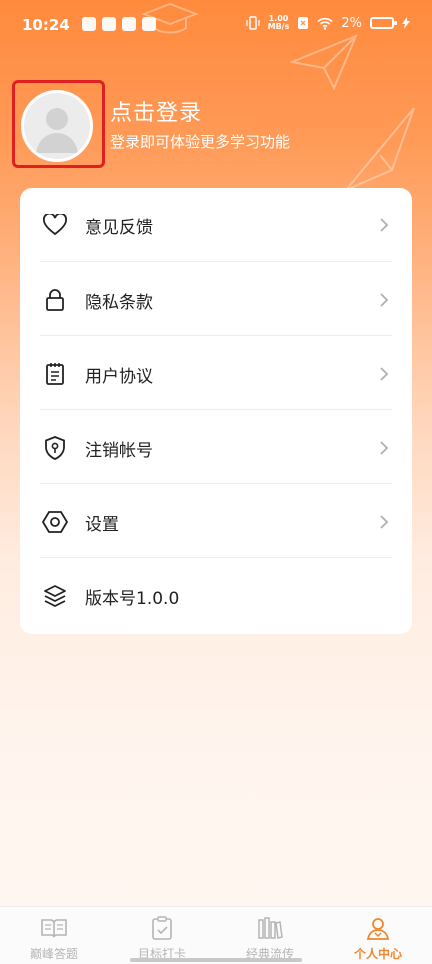 The height and width of the screenshot is (964, 432). Describe the element at coordinates (46, 25) in the screenshot. I see `status-time: 10:24` at that location.